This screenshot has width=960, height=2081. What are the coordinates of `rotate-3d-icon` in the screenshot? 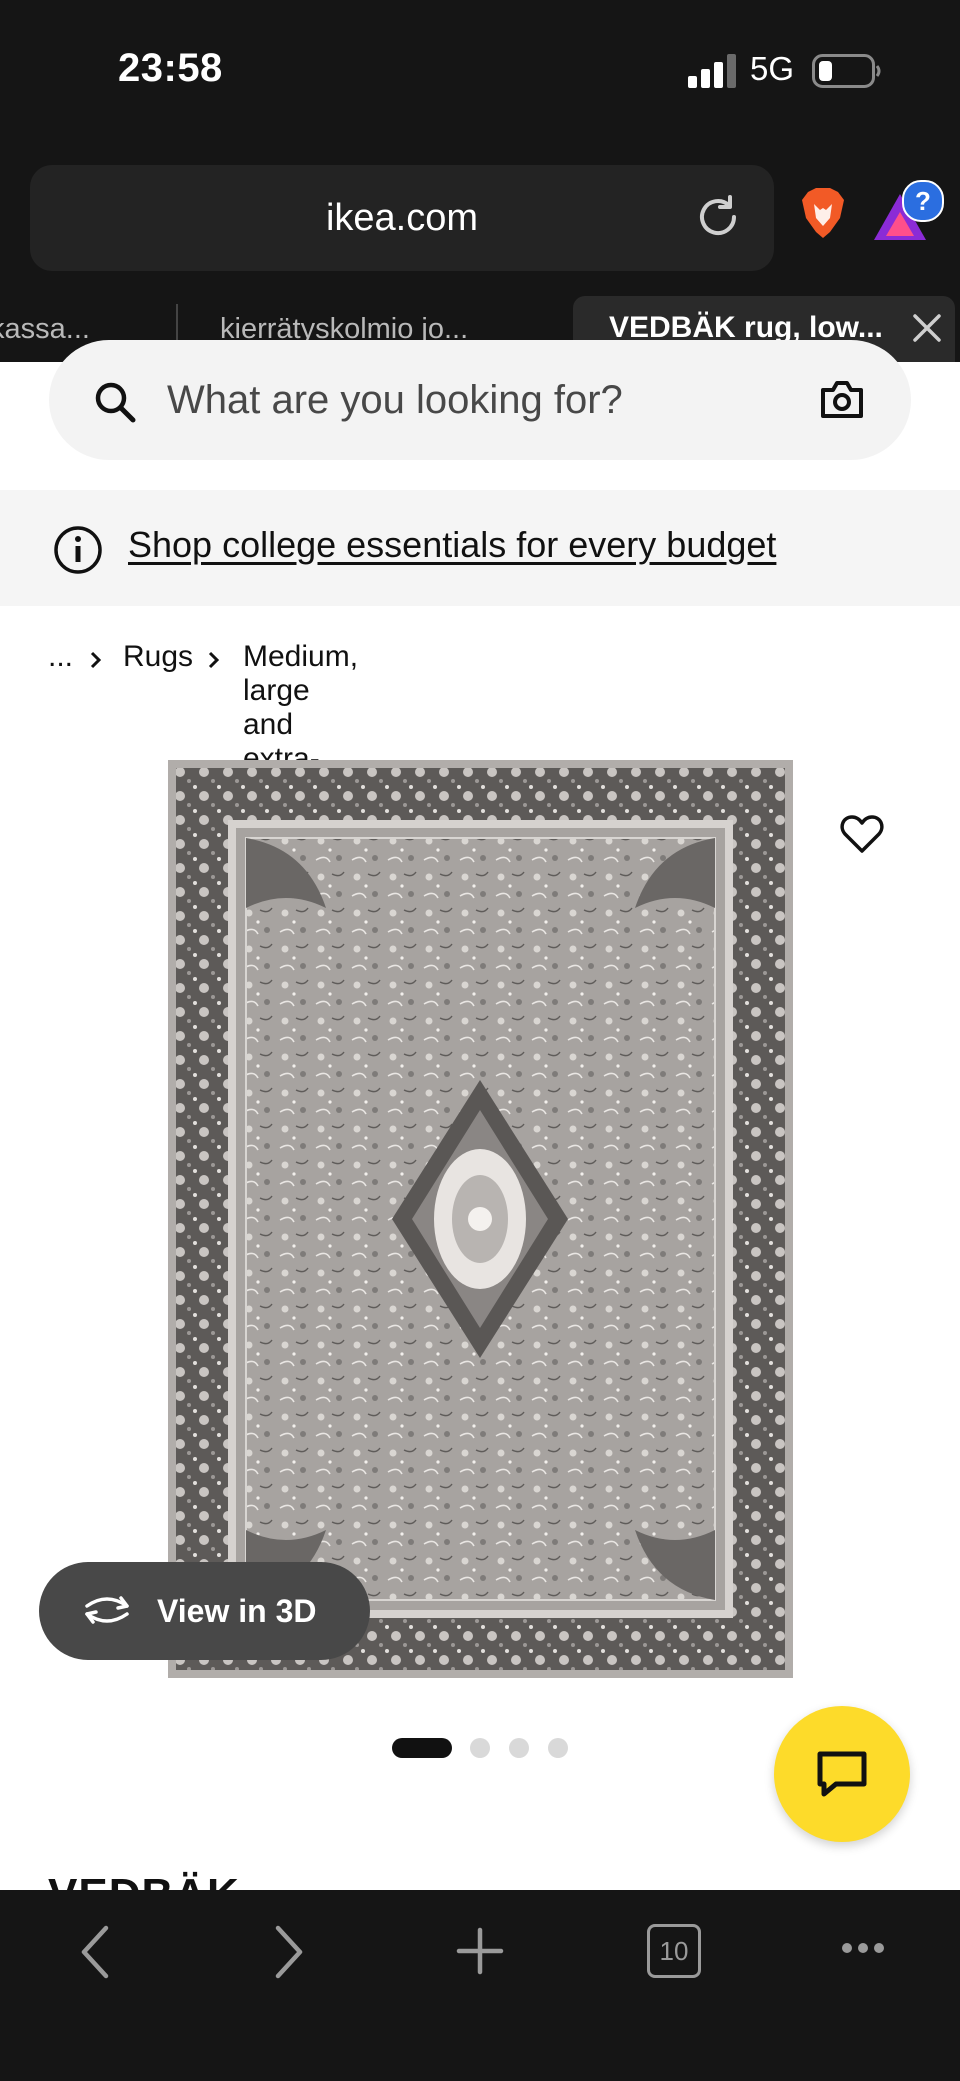 It's located at (107, 1610).